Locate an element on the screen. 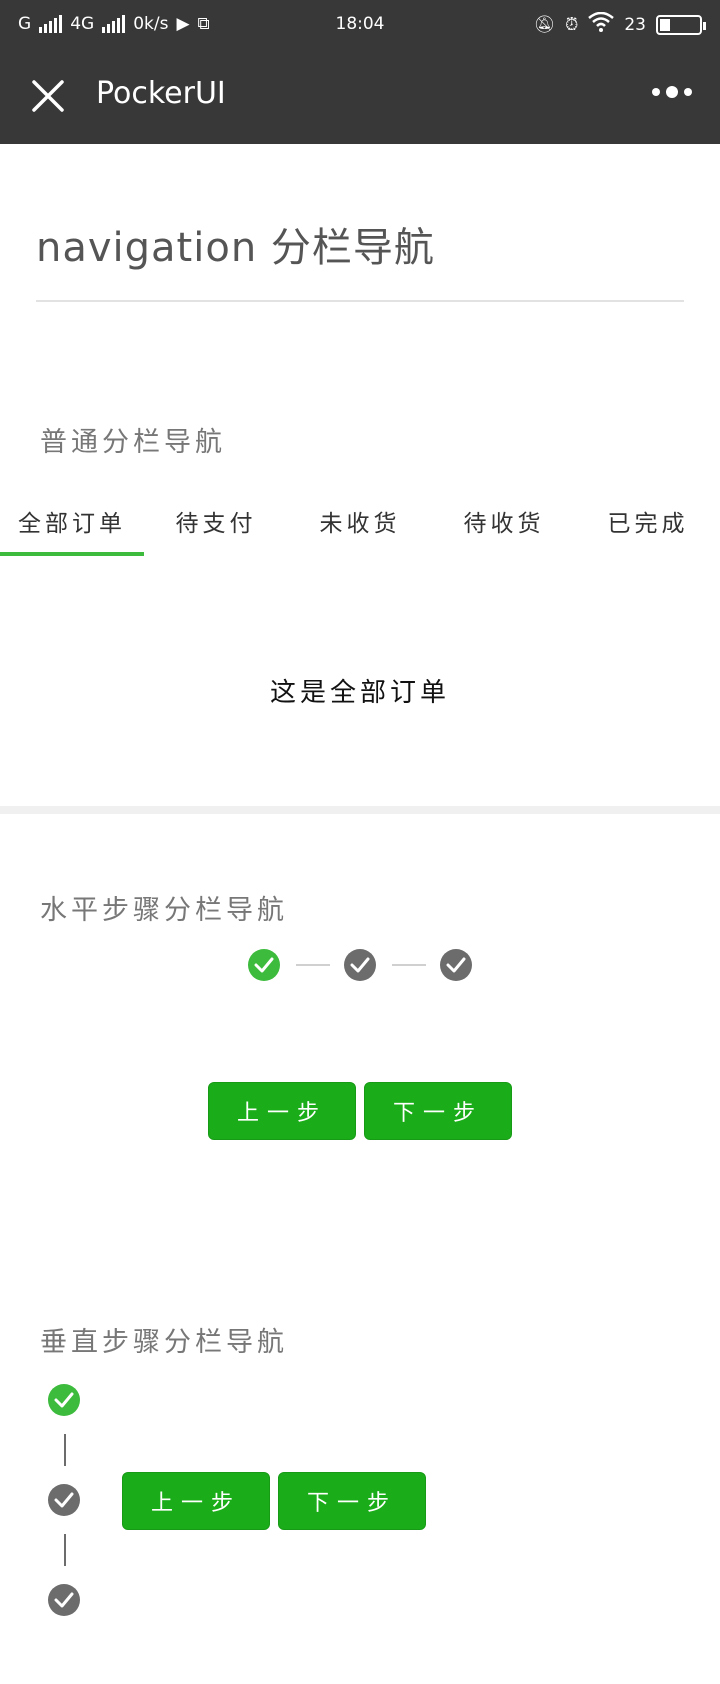 The height and width of the screenshot is (1684, 720). tab-bar: 全部订单 待支付 未收货 待收货 已完成 is located at coordinates (360, 528).